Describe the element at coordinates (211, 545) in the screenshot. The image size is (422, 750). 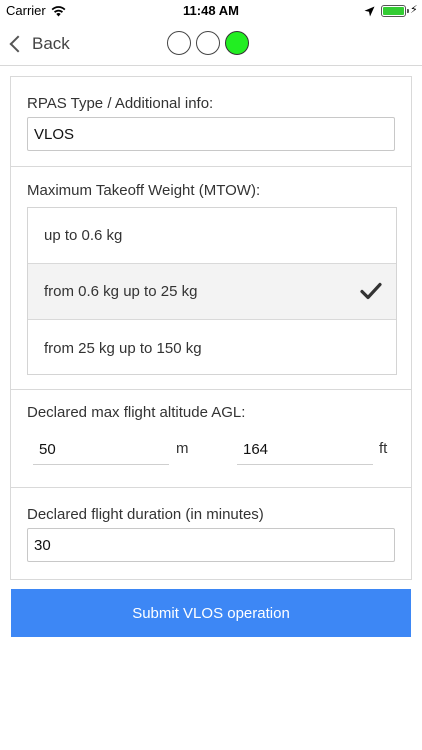
I see `flight-duration-input` at that location.